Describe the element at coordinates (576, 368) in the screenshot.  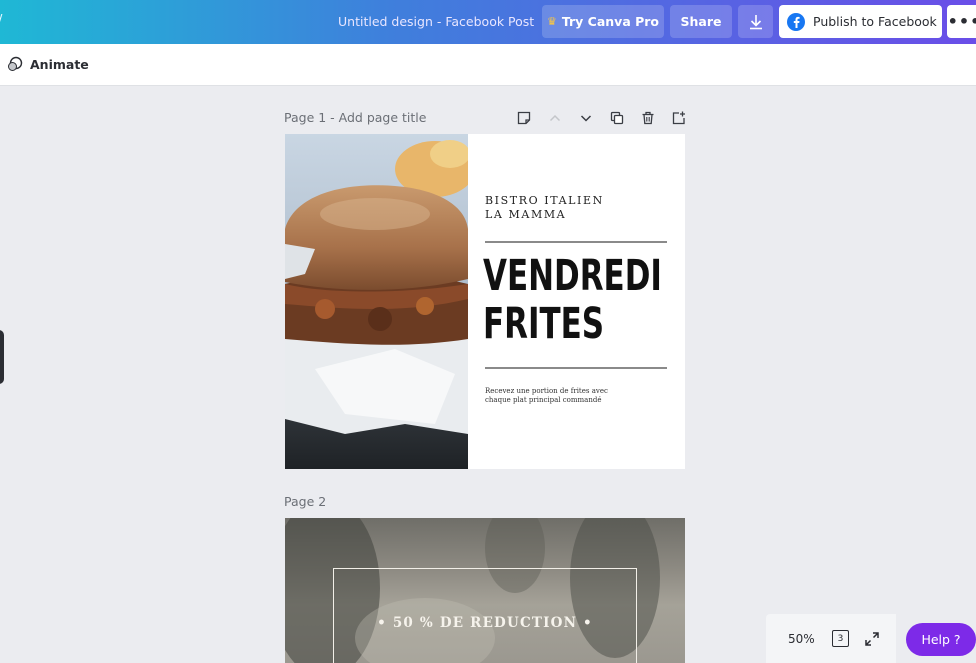
I see `divider-line-bottom` at that location.